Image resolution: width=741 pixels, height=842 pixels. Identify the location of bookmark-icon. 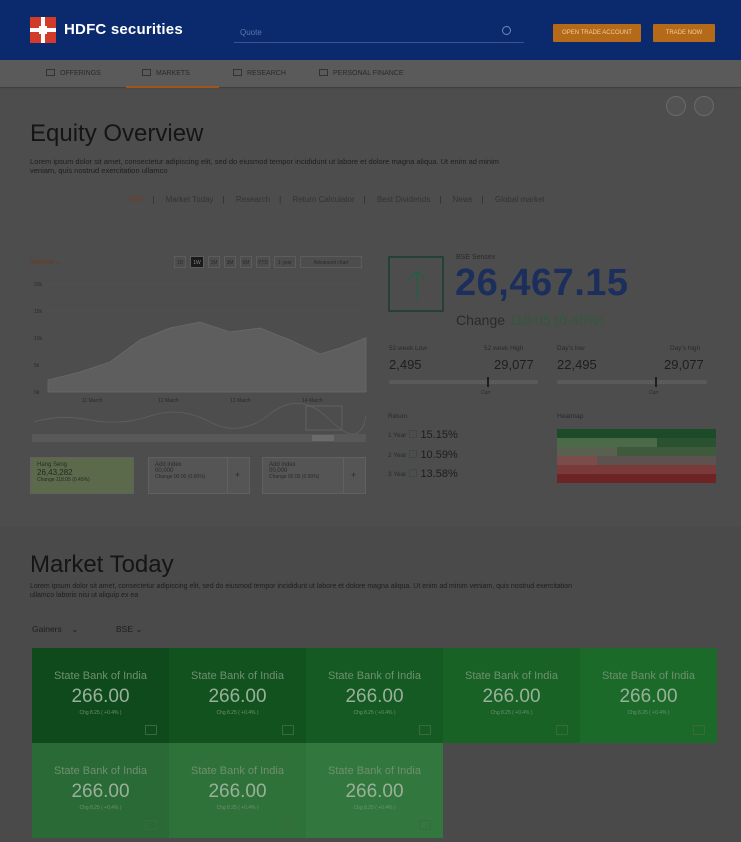
(676, 106).